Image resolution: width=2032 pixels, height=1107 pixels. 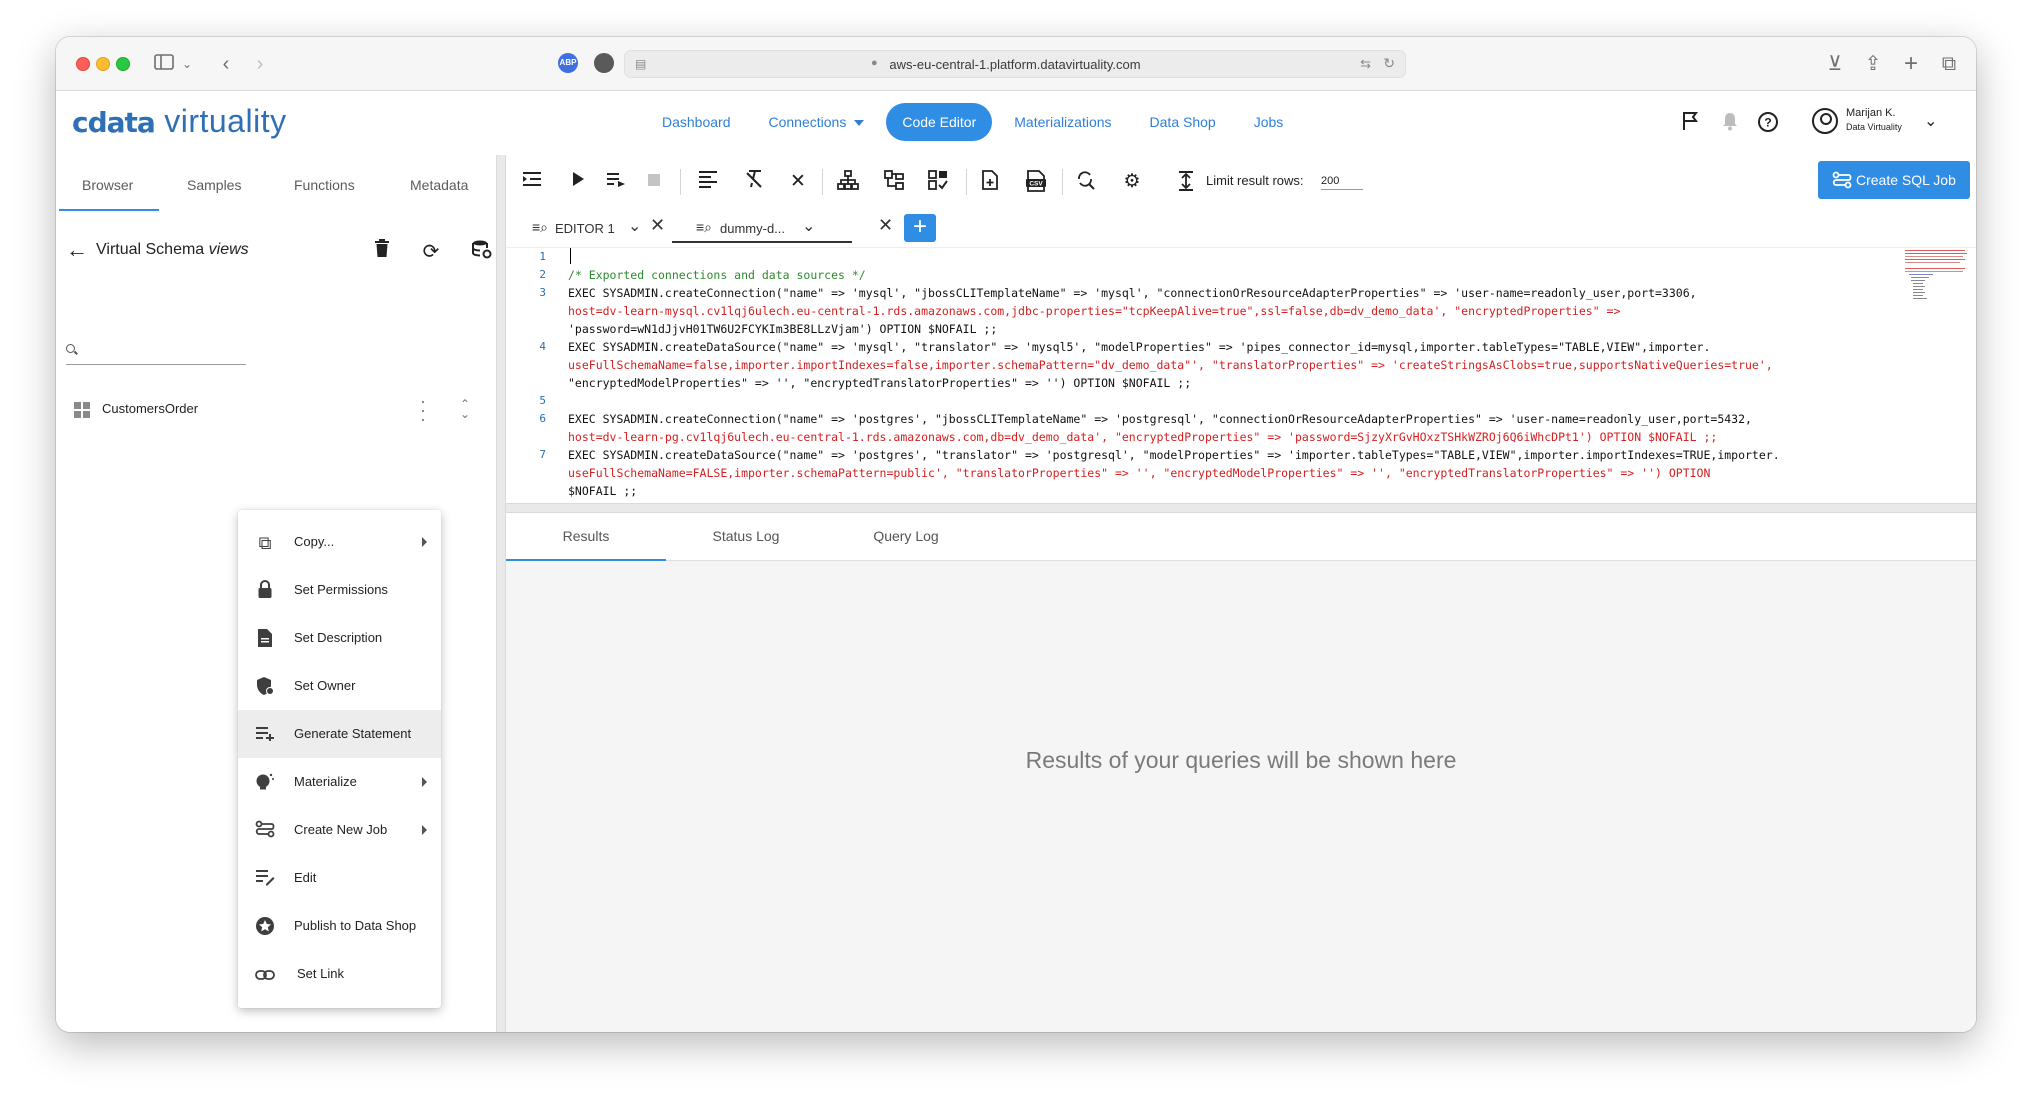 I want to click on menu-item-materialize: Materialize, so click(x=339, y=782).